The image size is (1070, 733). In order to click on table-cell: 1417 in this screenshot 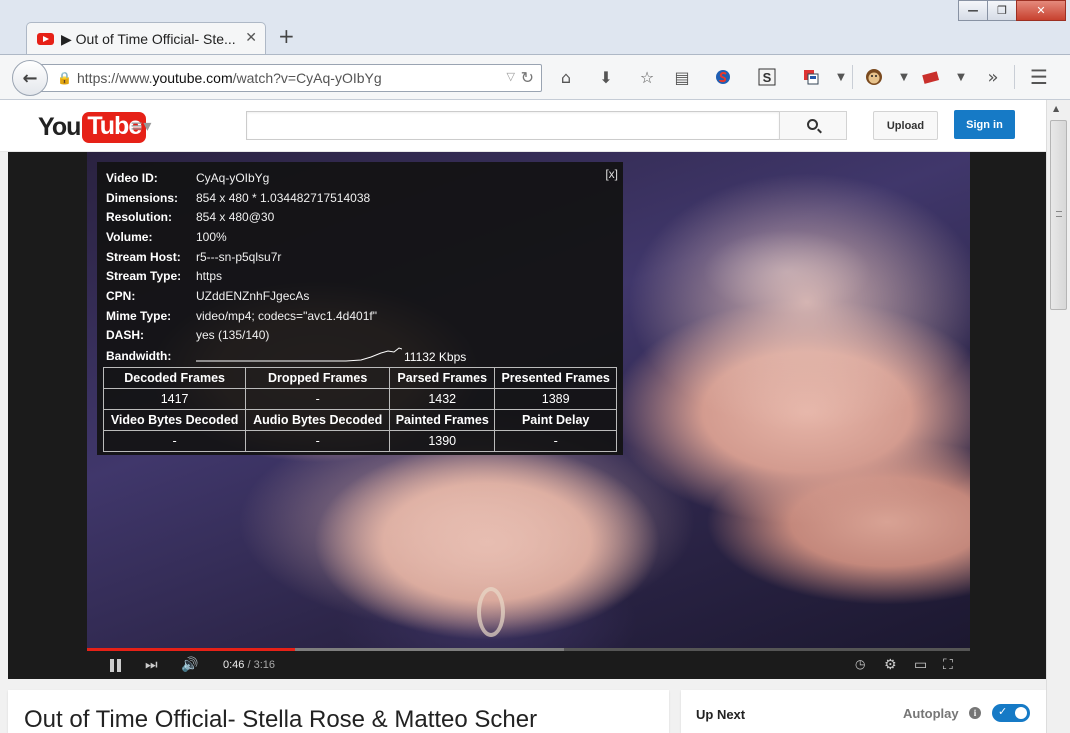, I will do `click(174, 399)`.